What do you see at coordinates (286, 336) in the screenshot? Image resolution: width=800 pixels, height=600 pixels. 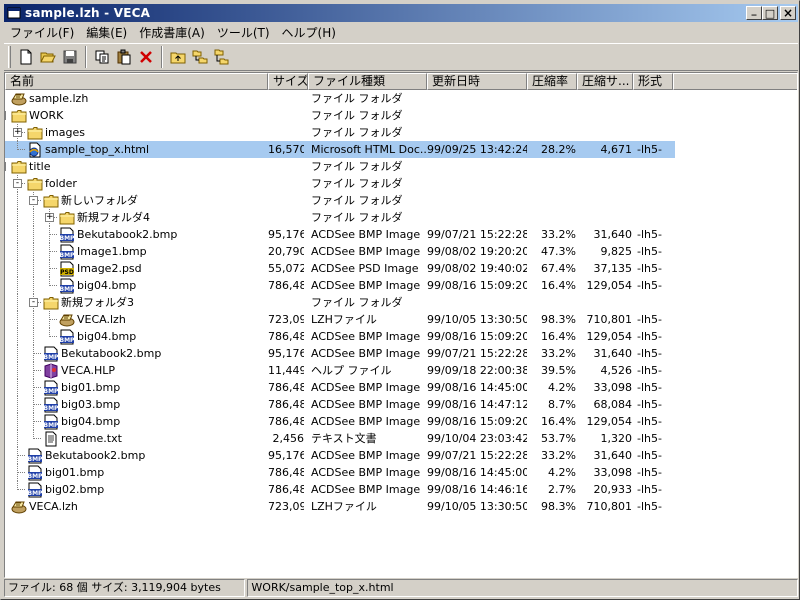 I see `item-size: 786,486` at bounding box center [286, 336].